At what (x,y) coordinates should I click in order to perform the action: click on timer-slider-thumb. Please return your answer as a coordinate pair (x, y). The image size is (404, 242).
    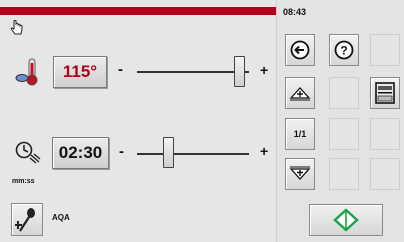
    Looking at the image, I should click on (168, 152).